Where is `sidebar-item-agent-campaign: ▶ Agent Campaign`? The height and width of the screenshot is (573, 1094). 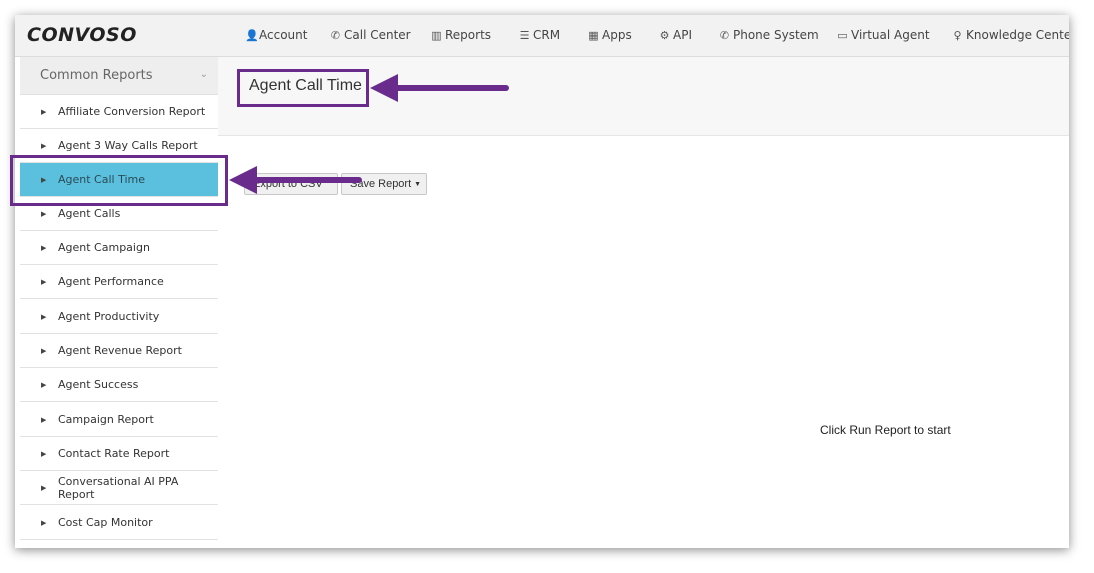 sidebar-item-agent-campaign: ▶ Agent Campaign is located at coordinates (119, 248).